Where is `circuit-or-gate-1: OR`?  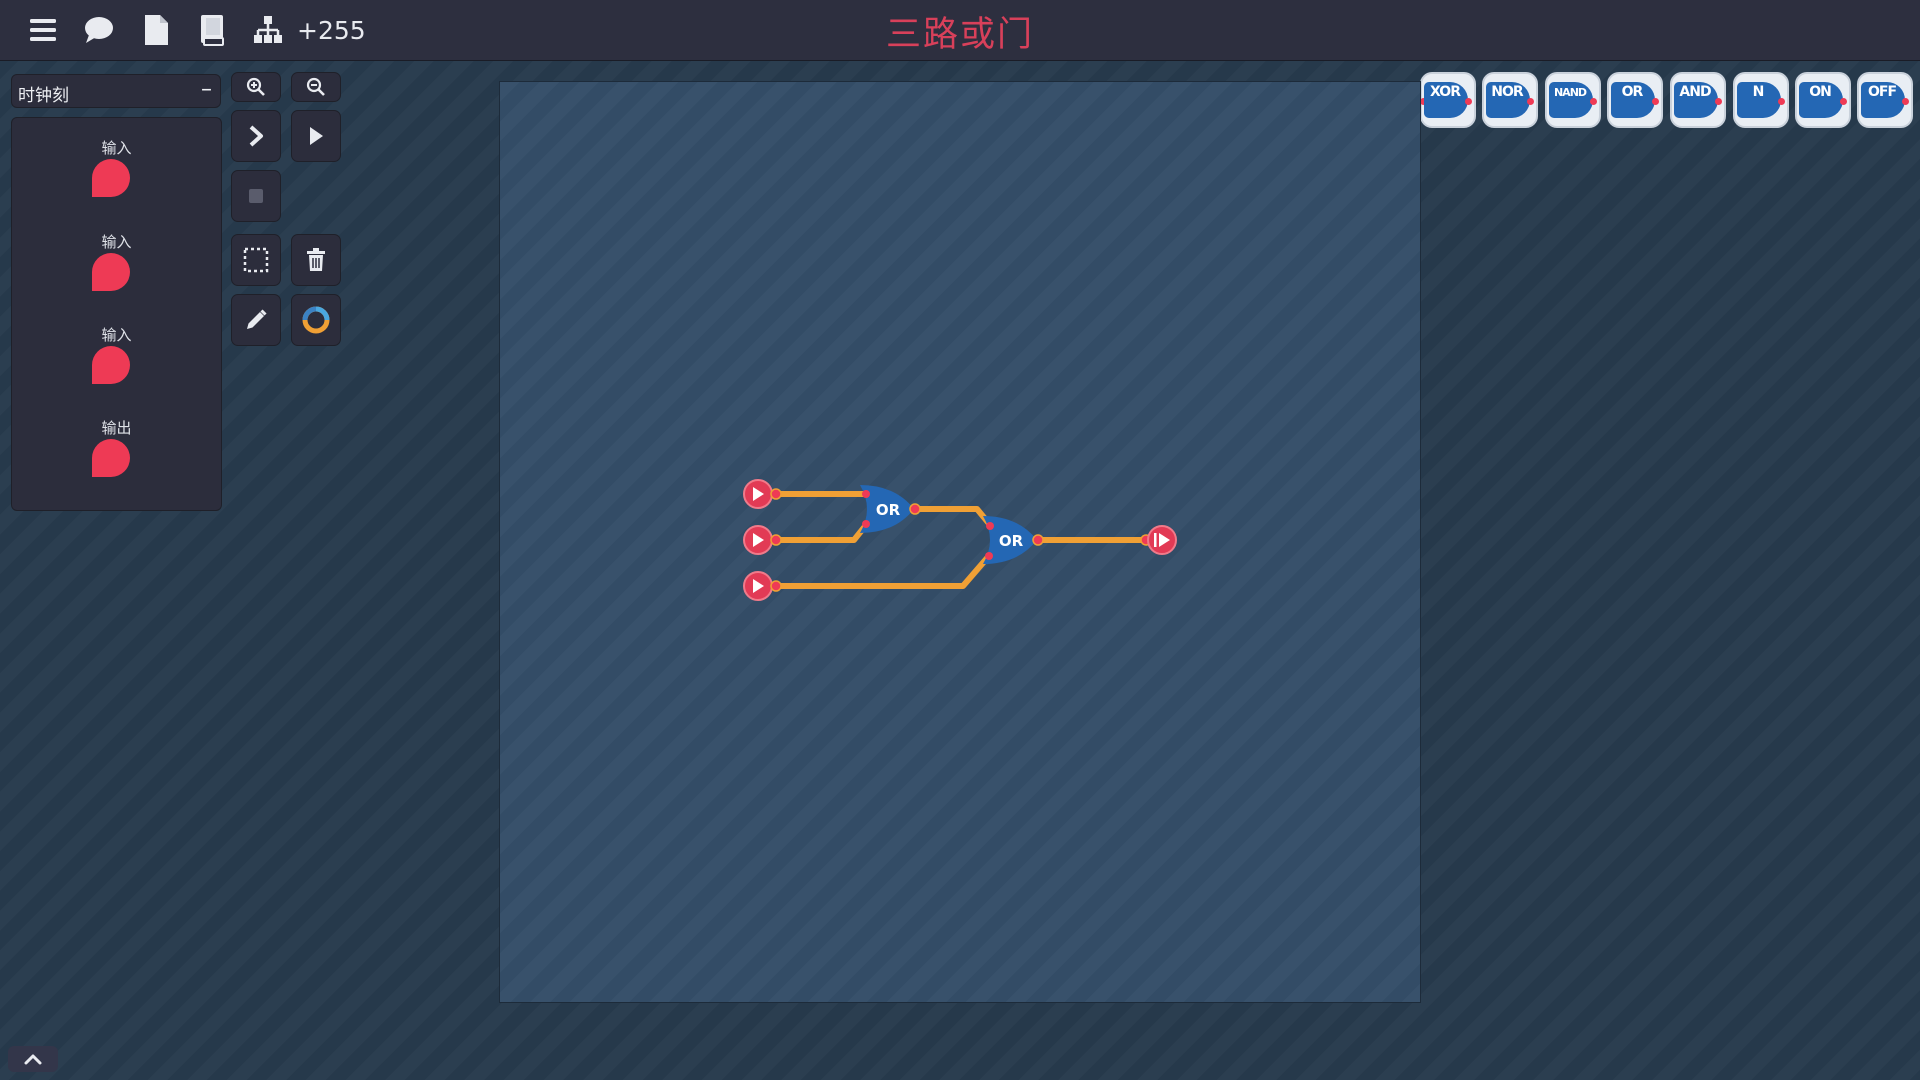 circuit-or-gate-1: OR is located at coordinates (890, 509).